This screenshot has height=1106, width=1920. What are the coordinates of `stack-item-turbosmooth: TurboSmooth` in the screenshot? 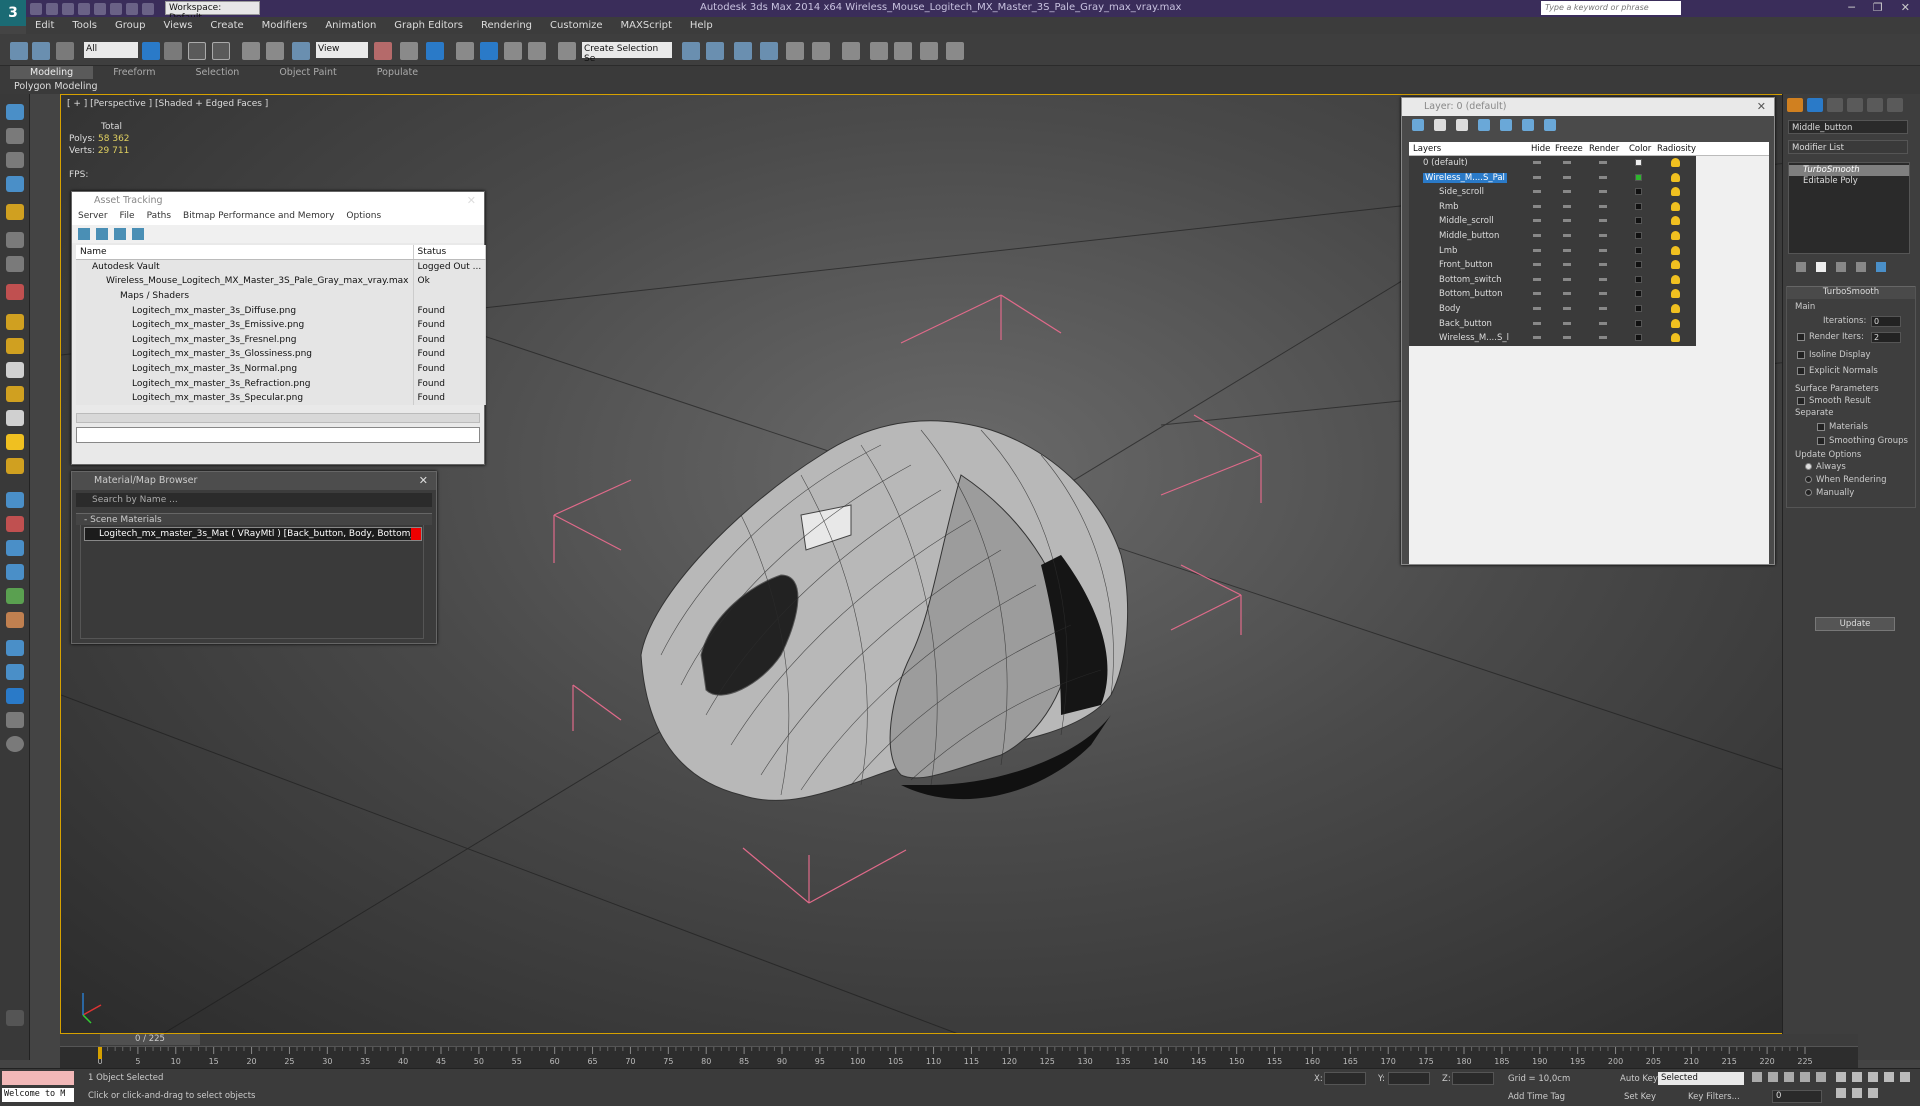 It's located at (1849, 170).